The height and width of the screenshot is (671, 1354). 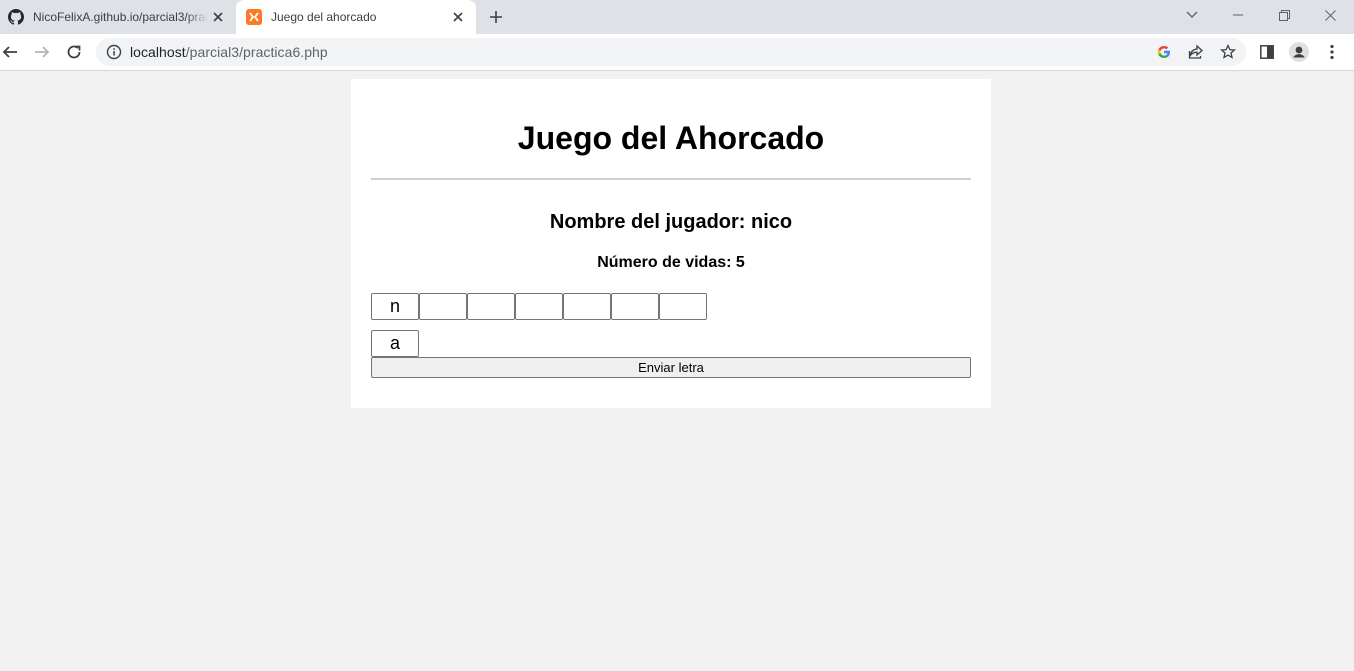 I want to click on new-tab-button, so click(x=496, y=17).